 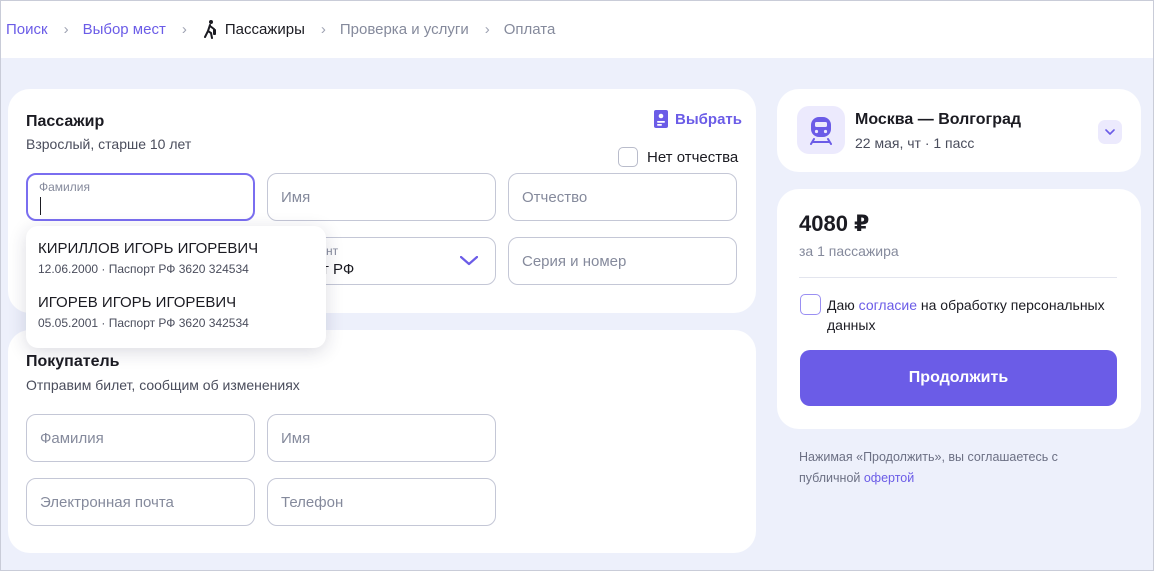 I want to click on phone-field: Телефон, so click(x=381, y=502).